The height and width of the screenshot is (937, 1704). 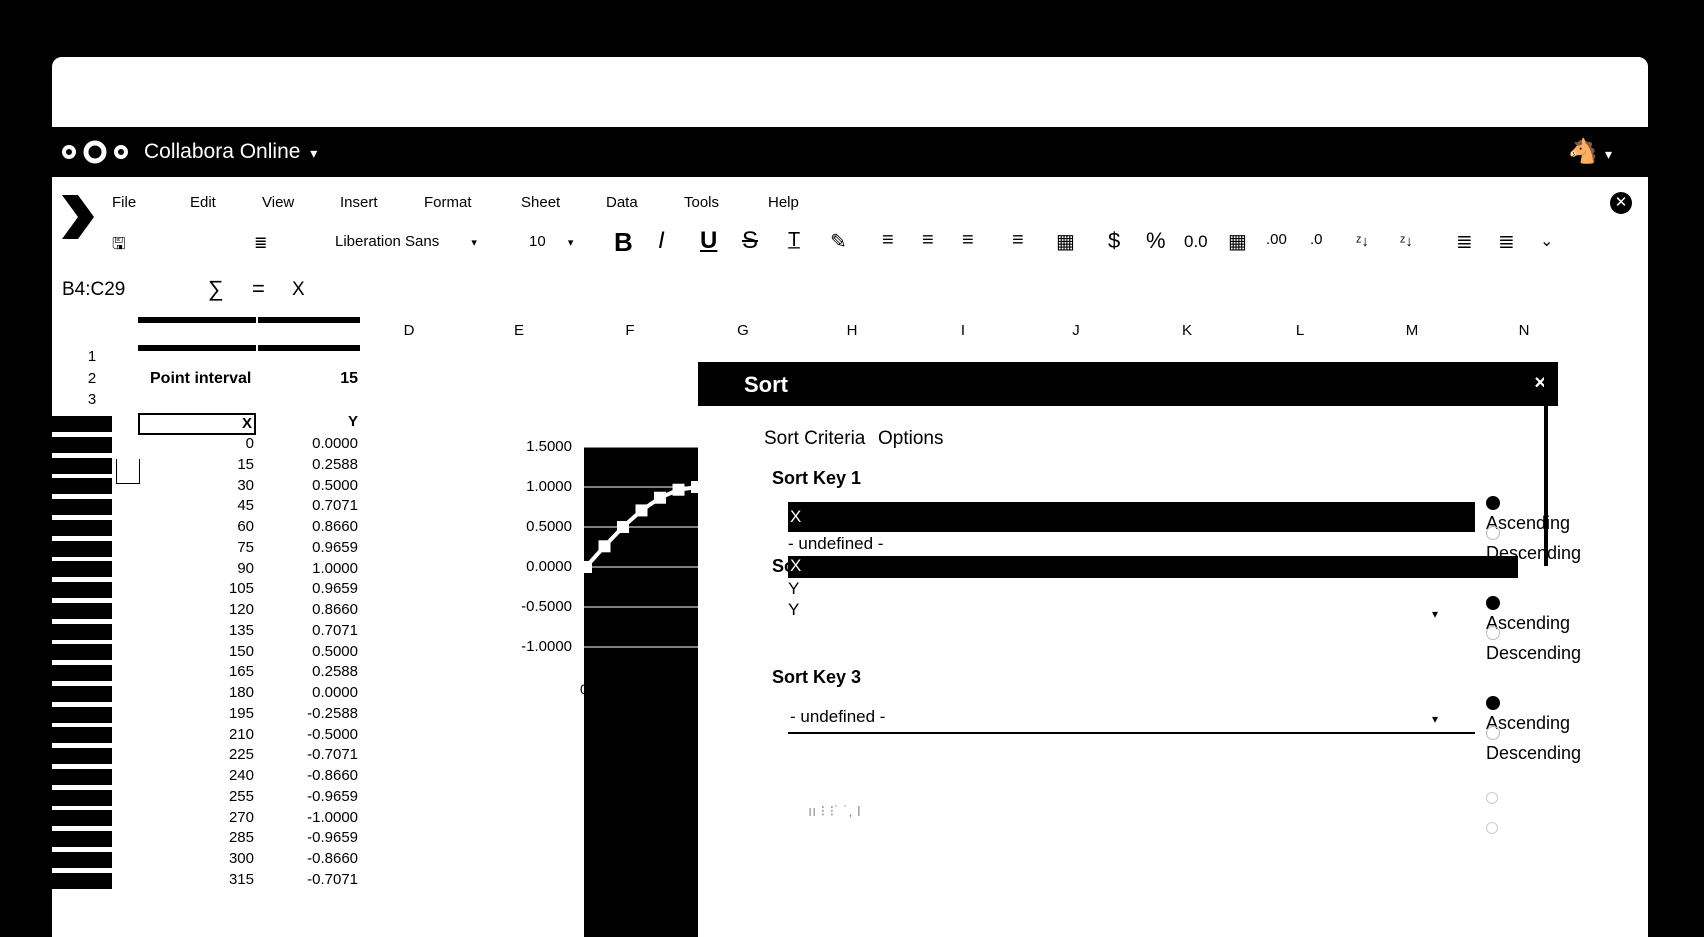 I want to click on tab-sort-criteria: Sort Criteria, so click(x=814, y=439).